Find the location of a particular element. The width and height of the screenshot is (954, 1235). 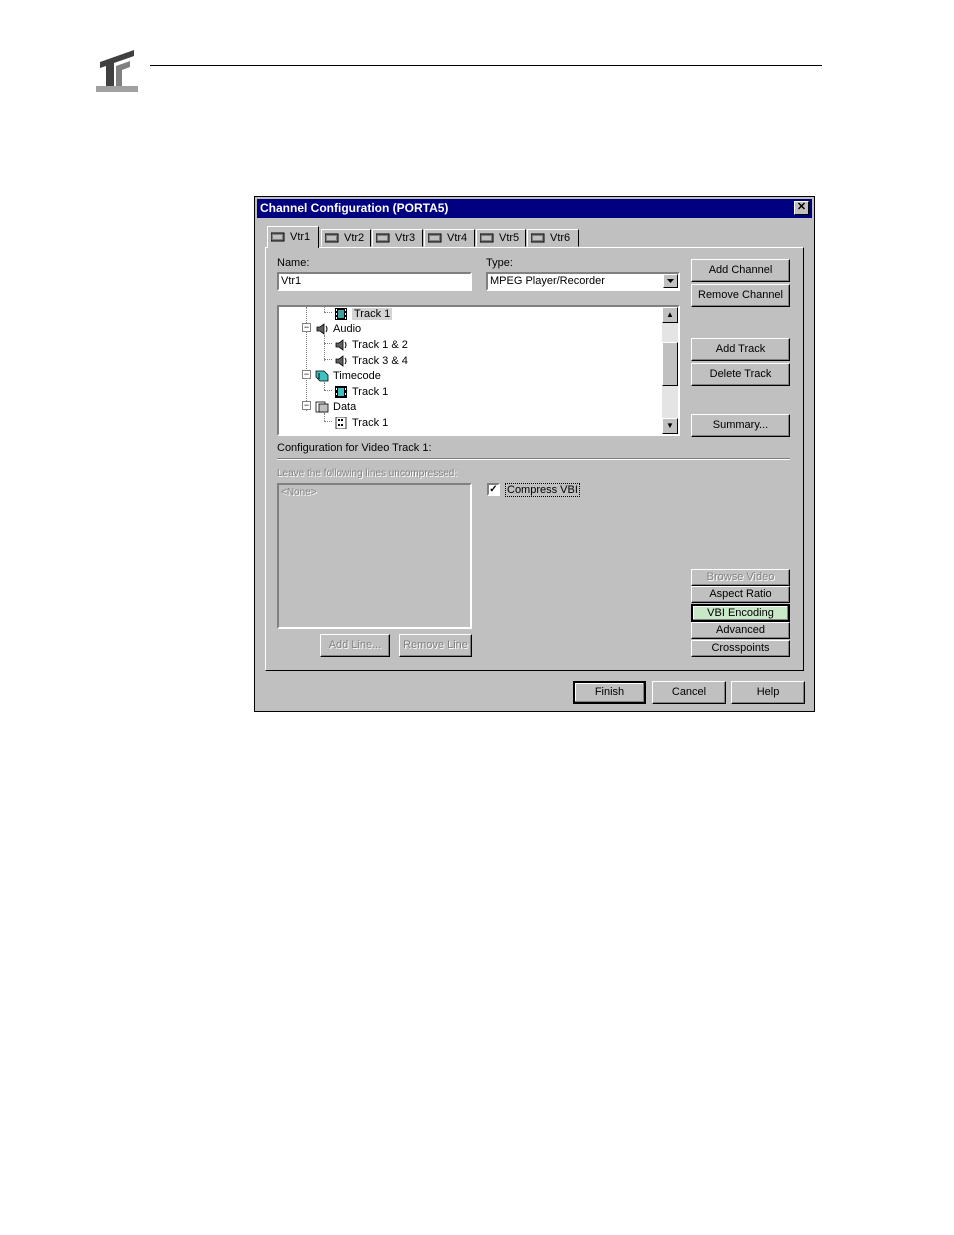

data-track-icon is located at coordinates (341, 423).